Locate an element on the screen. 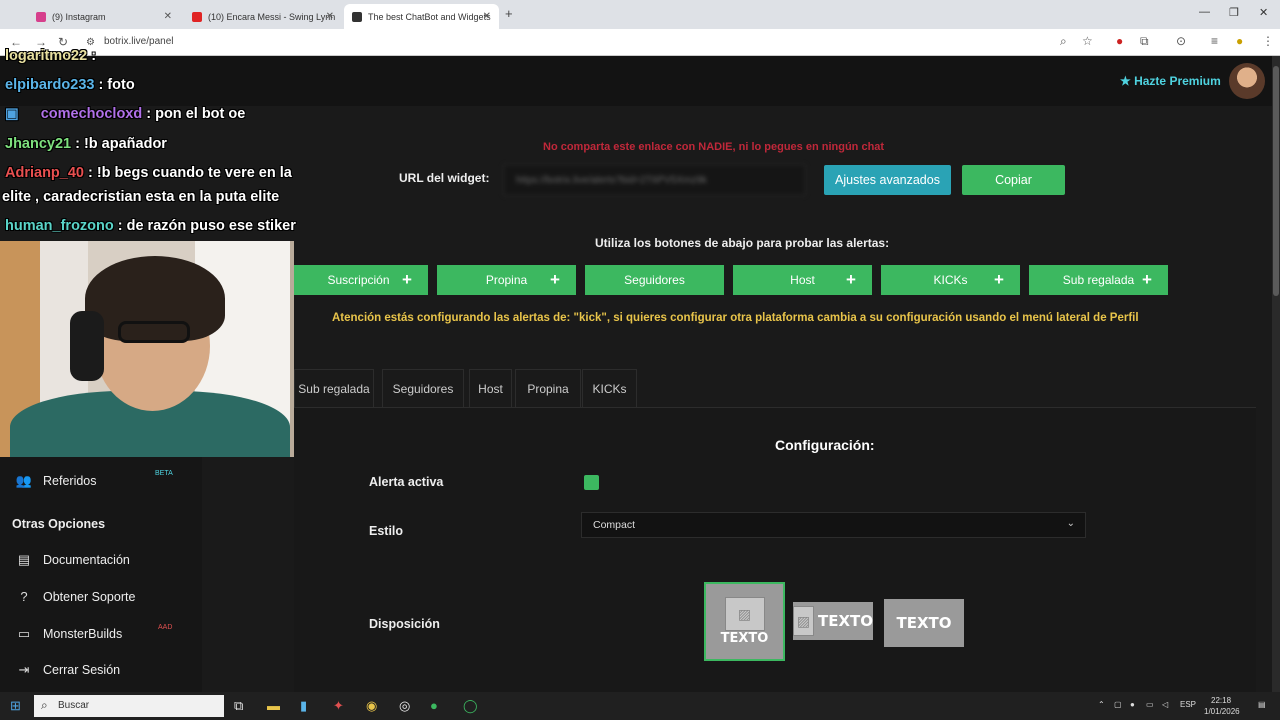 This screenshot has height=720, width=1280. chat-message: Jhancy21: !b apañador is located at coordinates (86, 144).